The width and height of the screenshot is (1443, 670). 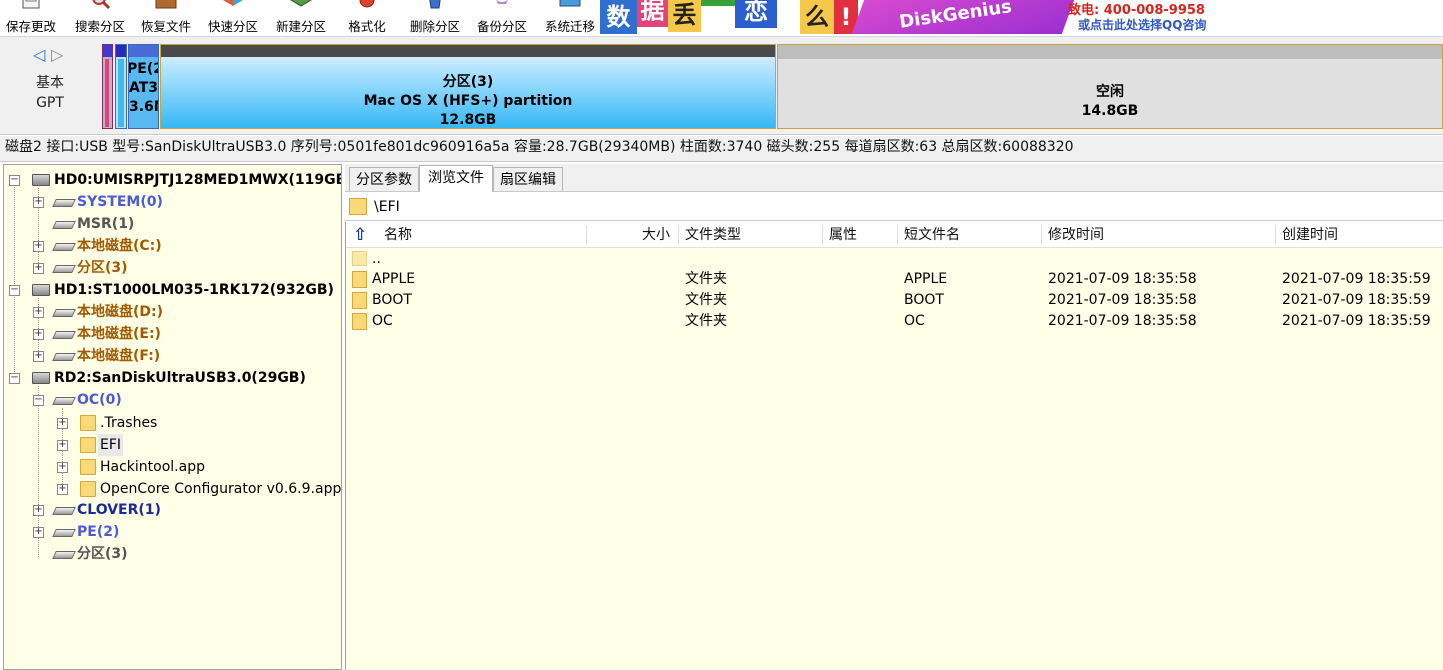 I want to click on save-changes-button: 保存更改, so click(x=31, y=18).